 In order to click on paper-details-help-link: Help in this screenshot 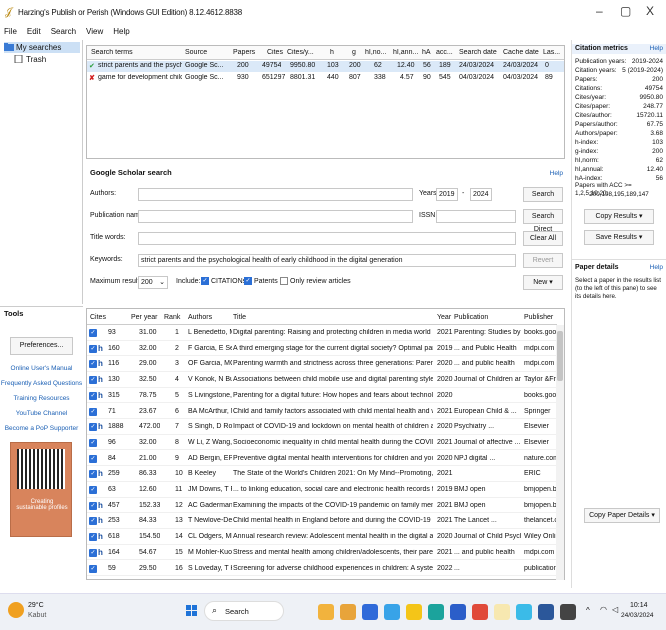, I will do `click(656, 267)`.